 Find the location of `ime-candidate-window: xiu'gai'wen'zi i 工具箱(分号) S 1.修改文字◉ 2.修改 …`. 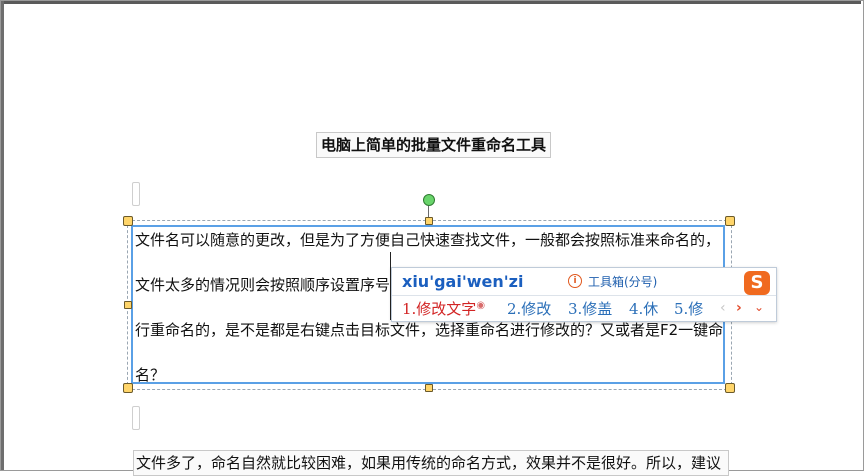

ime-candidate-window: xiu'gai'wen'zi i 工具箱(分号) S 1.修改文字◉ 2.修改 … is located at coordinates (584, 294).